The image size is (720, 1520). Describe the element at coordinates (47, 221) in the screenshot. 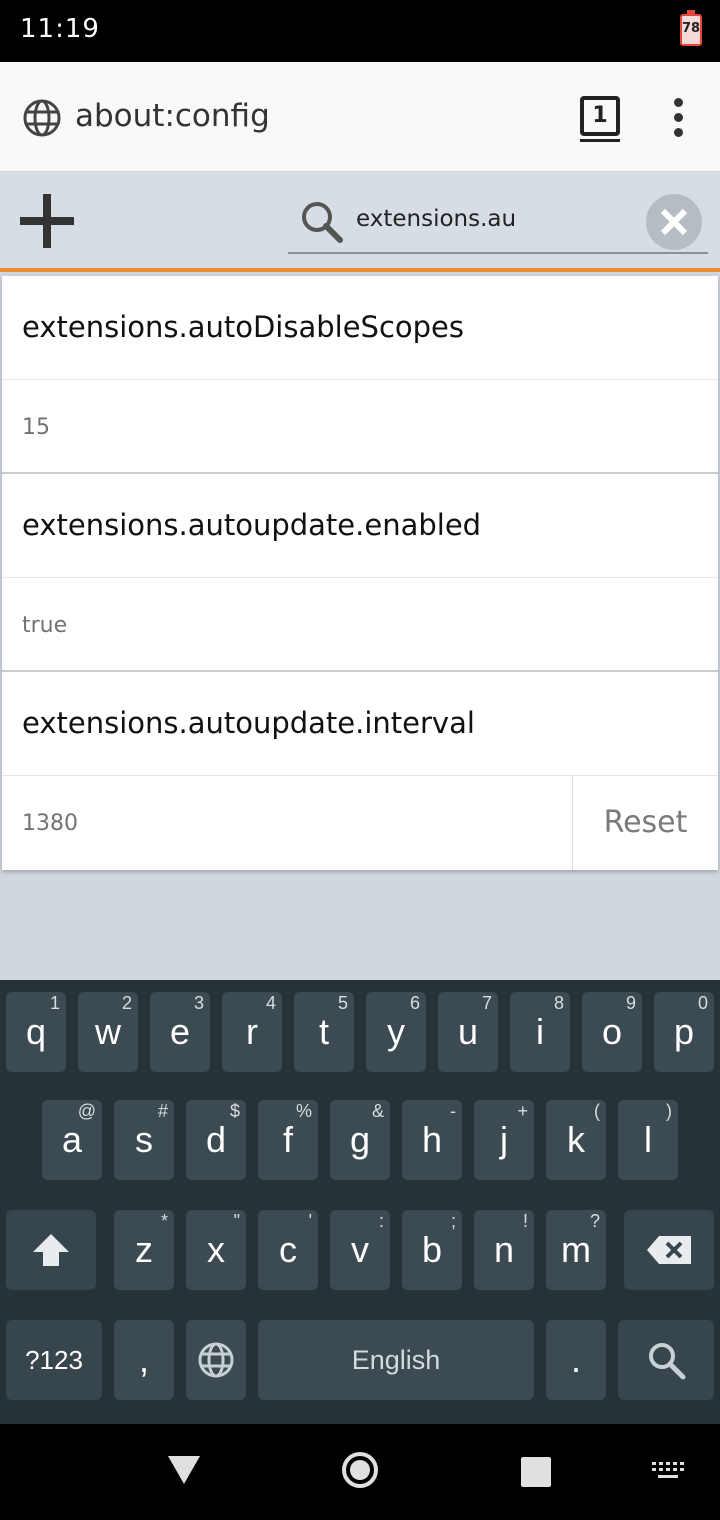

I see `plus-icon` at that location.